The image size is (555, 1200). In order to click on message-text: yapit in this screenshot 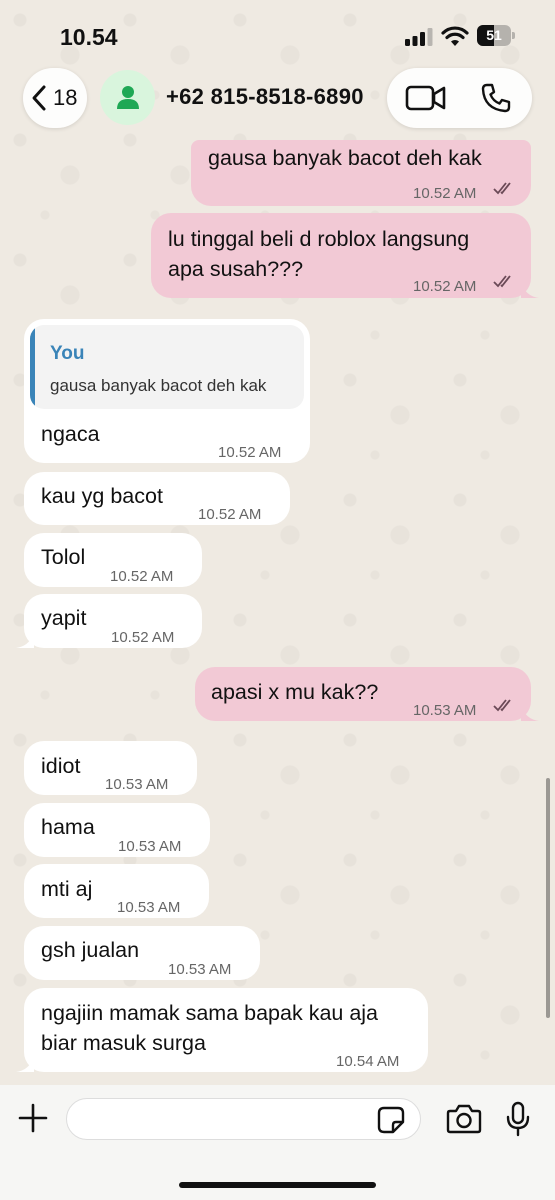, I will do `click(64, 618)`.